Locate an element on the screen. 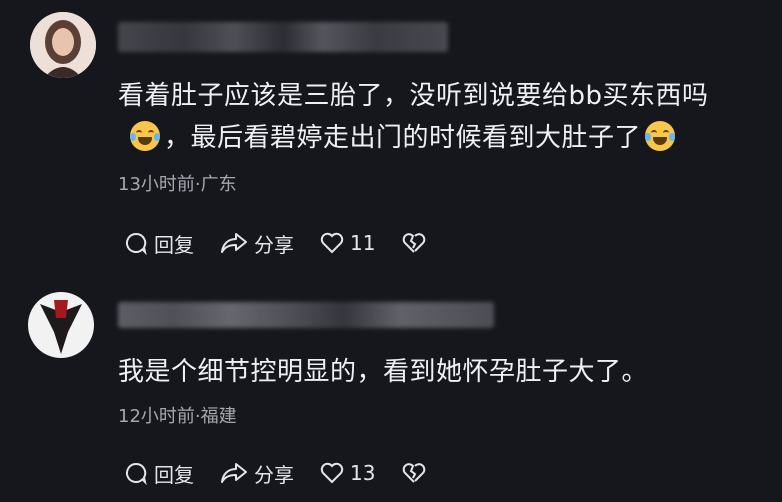  comment-text: 看着肚子应该是三胎了，没听到说要给bb买东西吗 is located at coordinates (413, 96).